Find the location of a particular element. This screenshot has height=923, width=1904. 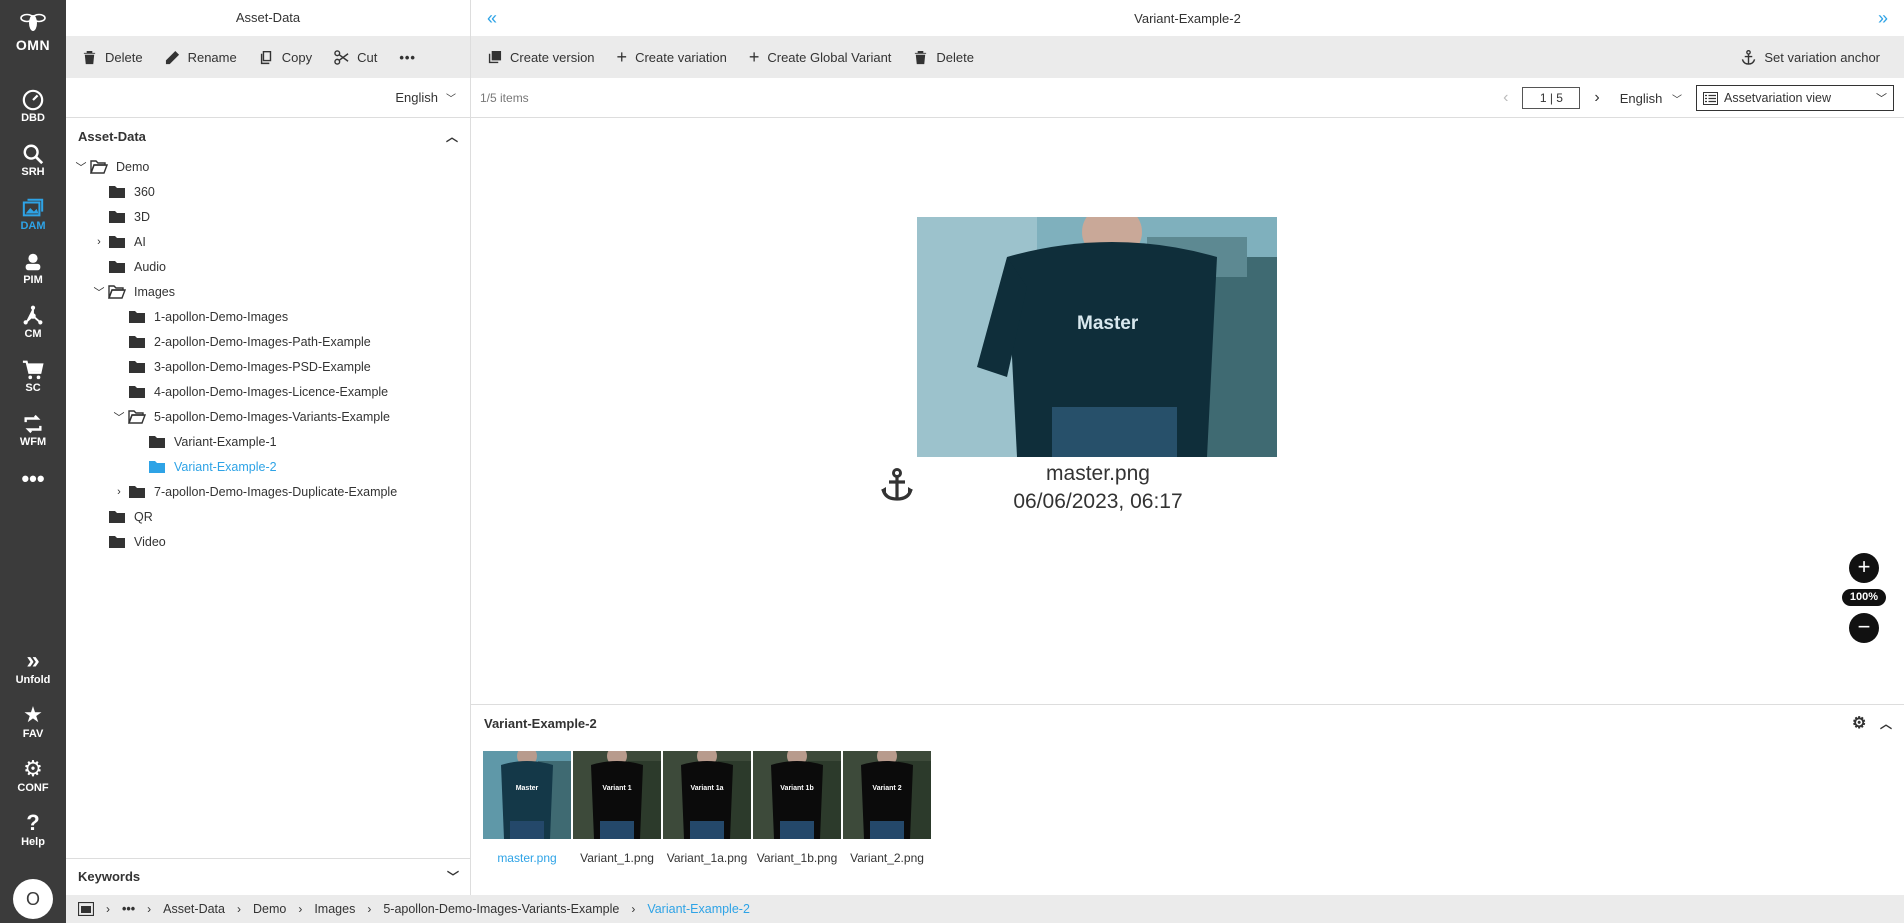

tree-item: ﹀ 5-apollon-Demo-Images-Variants-Example is located at coordinates (250, 416).